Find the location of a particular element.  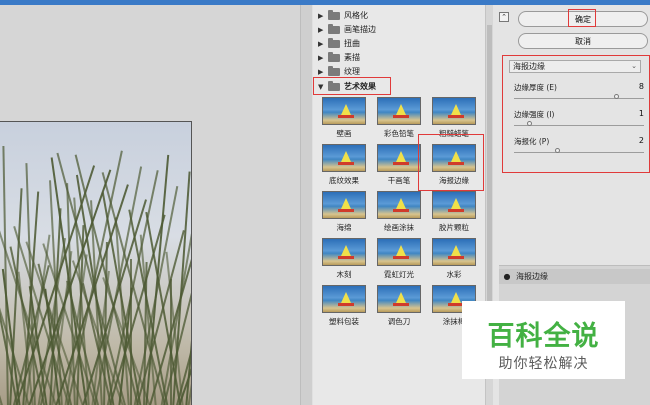

filter-settings-box: 海报边缘 ⌄ 边缘厚度 (E) 8 边缘强度 (I) 1 海报化 (P) 2 is located at coordinates (576, 114).